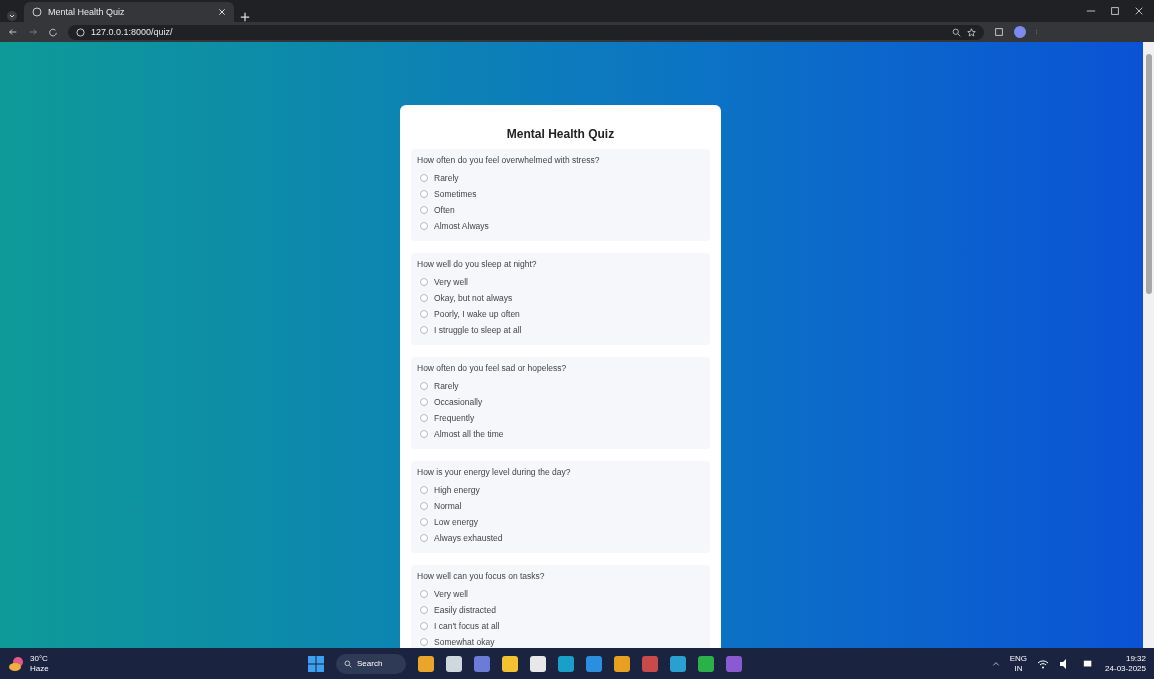 This screenshot has width=1154, height=679. Describe the element at coordinates (560, 489) in the screenshot. I see `answer-option: High energy` at that location.